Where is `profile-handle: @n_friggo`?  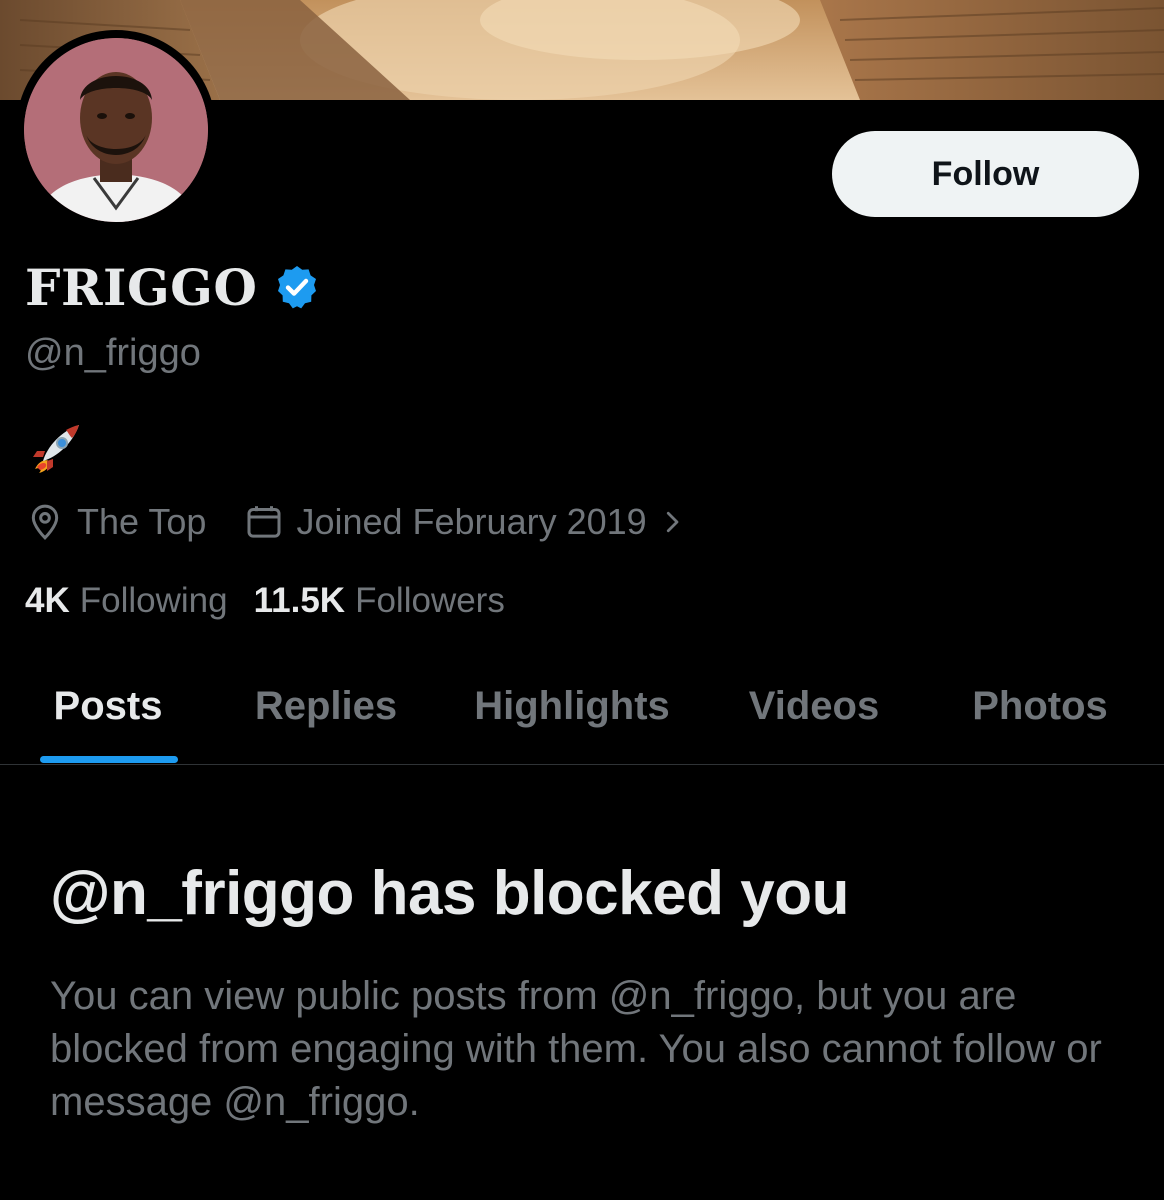
profile-handle: @n_friggo is located at coordinates (113, 353).